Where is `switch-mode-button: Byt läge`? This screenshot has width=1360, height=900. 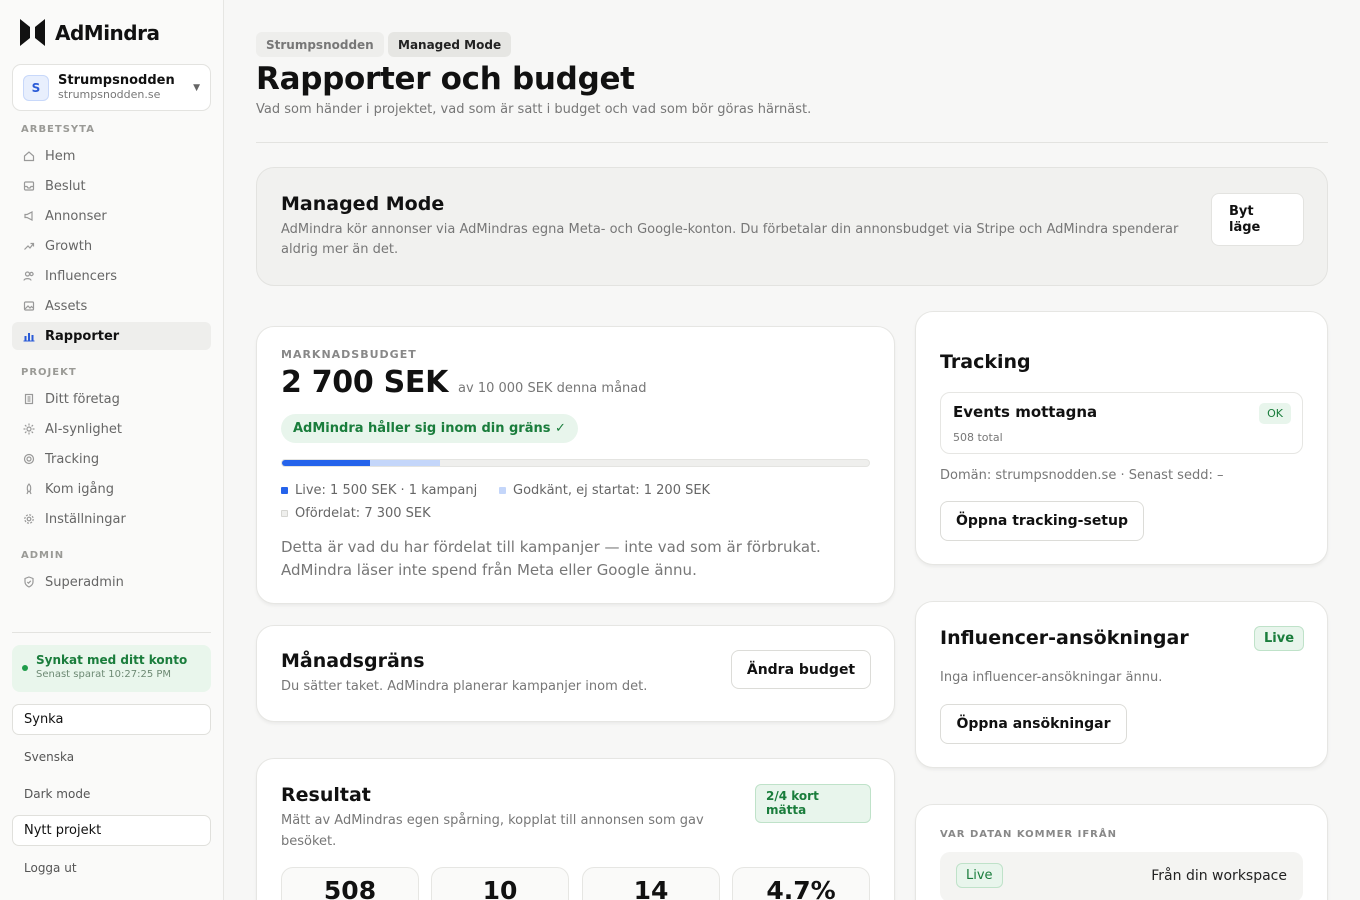 switch-mode-button: Byt läge is located at coordinates (1257, 219).